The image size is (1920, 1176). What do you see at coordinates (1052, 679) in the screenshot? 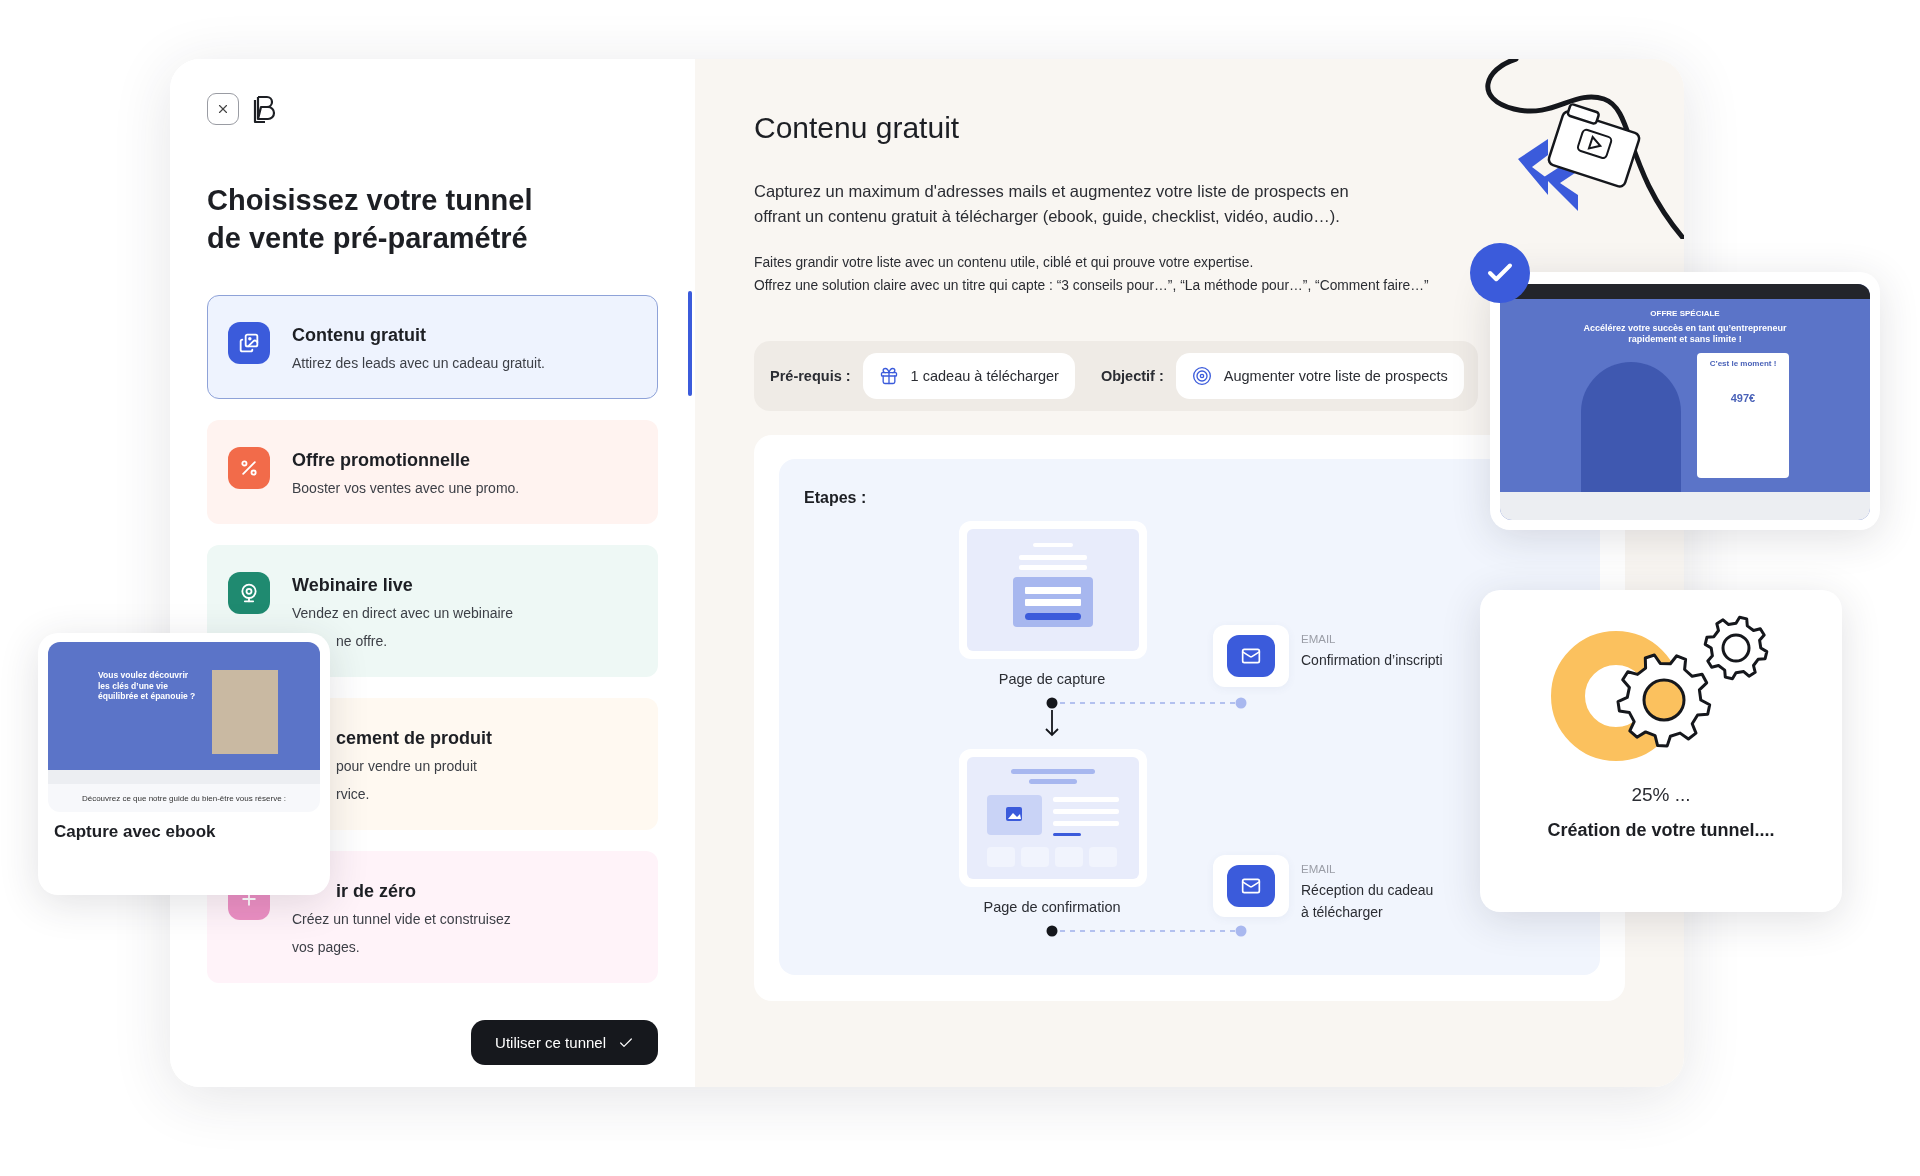
I see `page-label: Page de capture` at bounding box center [1052, 679].